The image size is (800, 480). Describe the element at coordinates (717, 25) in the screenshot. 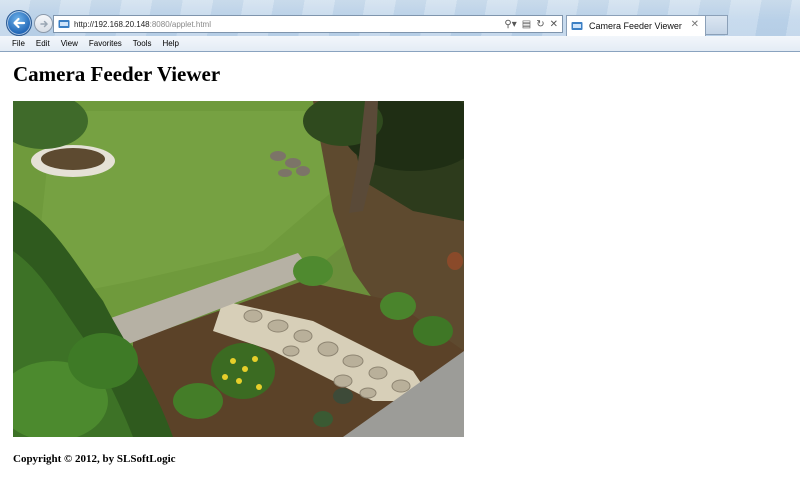

I see `new-tab-button` at that location.